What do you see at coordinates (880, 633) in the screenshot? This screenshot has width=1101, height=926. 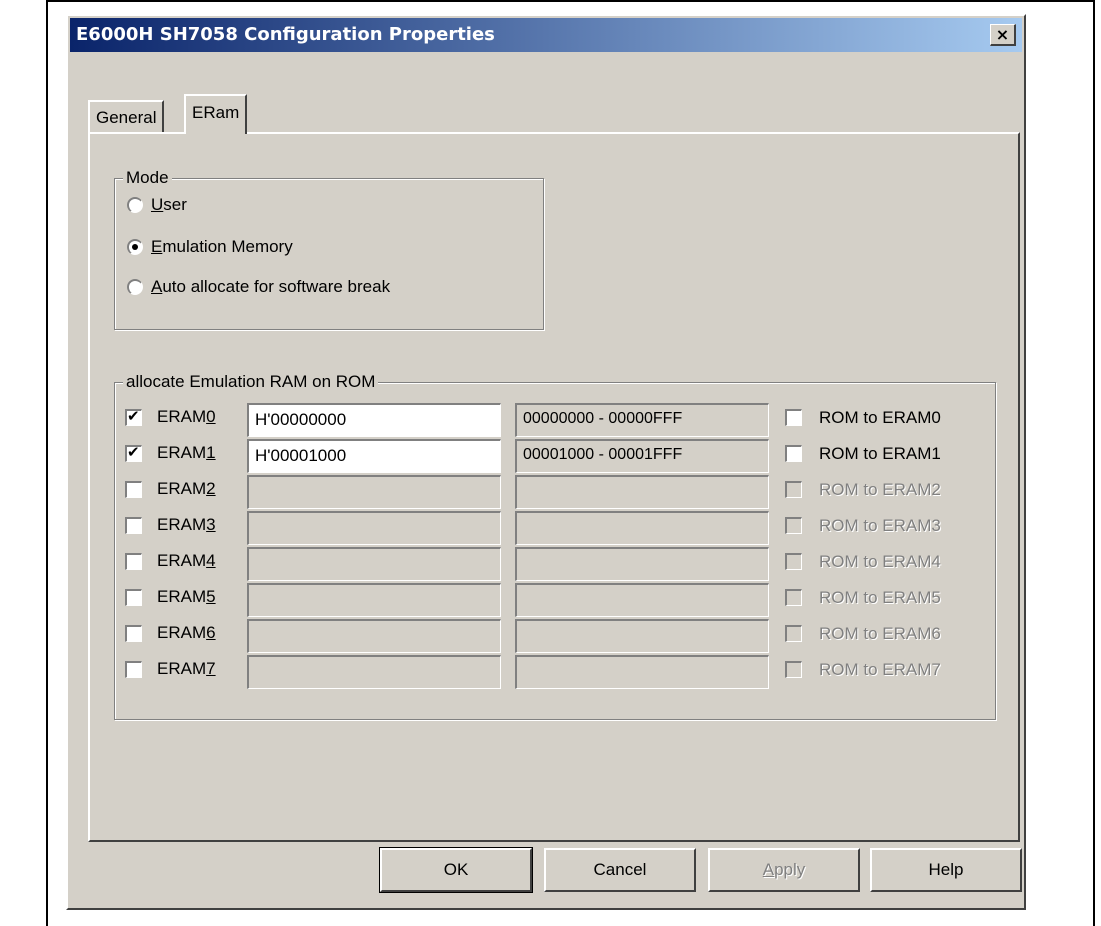 I see `rom-to-eram6-label: ROM to ERAM6` at bounding box center [880, 633].